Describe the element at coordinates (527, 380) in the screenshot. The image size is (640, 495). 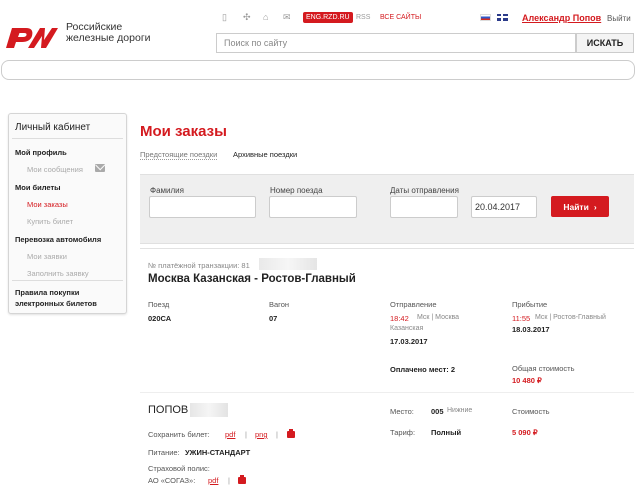
I see `total-cost-value: 10 480 ₽` at that location.